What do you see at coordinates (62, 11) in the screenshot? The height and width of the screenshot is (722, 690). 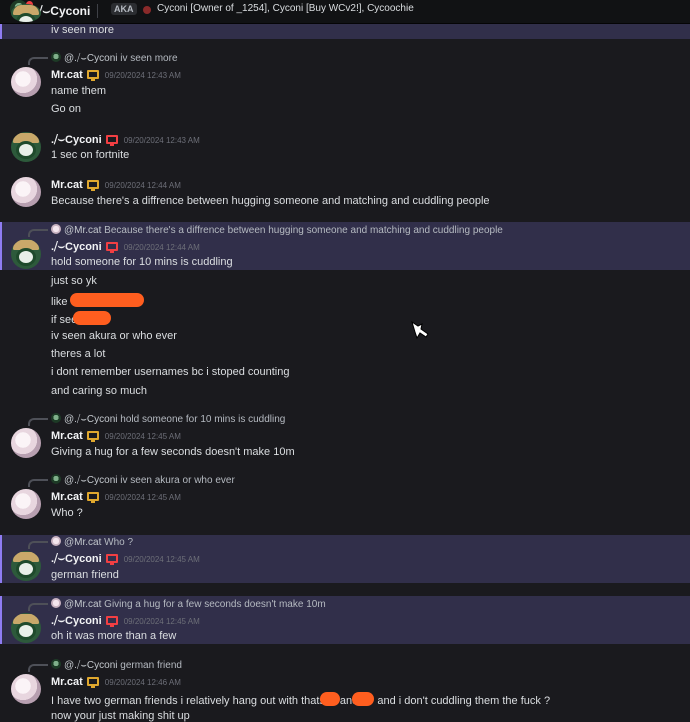 I see `header-username: .⧸⌣Cyconi` at bounding box center [62, 11].